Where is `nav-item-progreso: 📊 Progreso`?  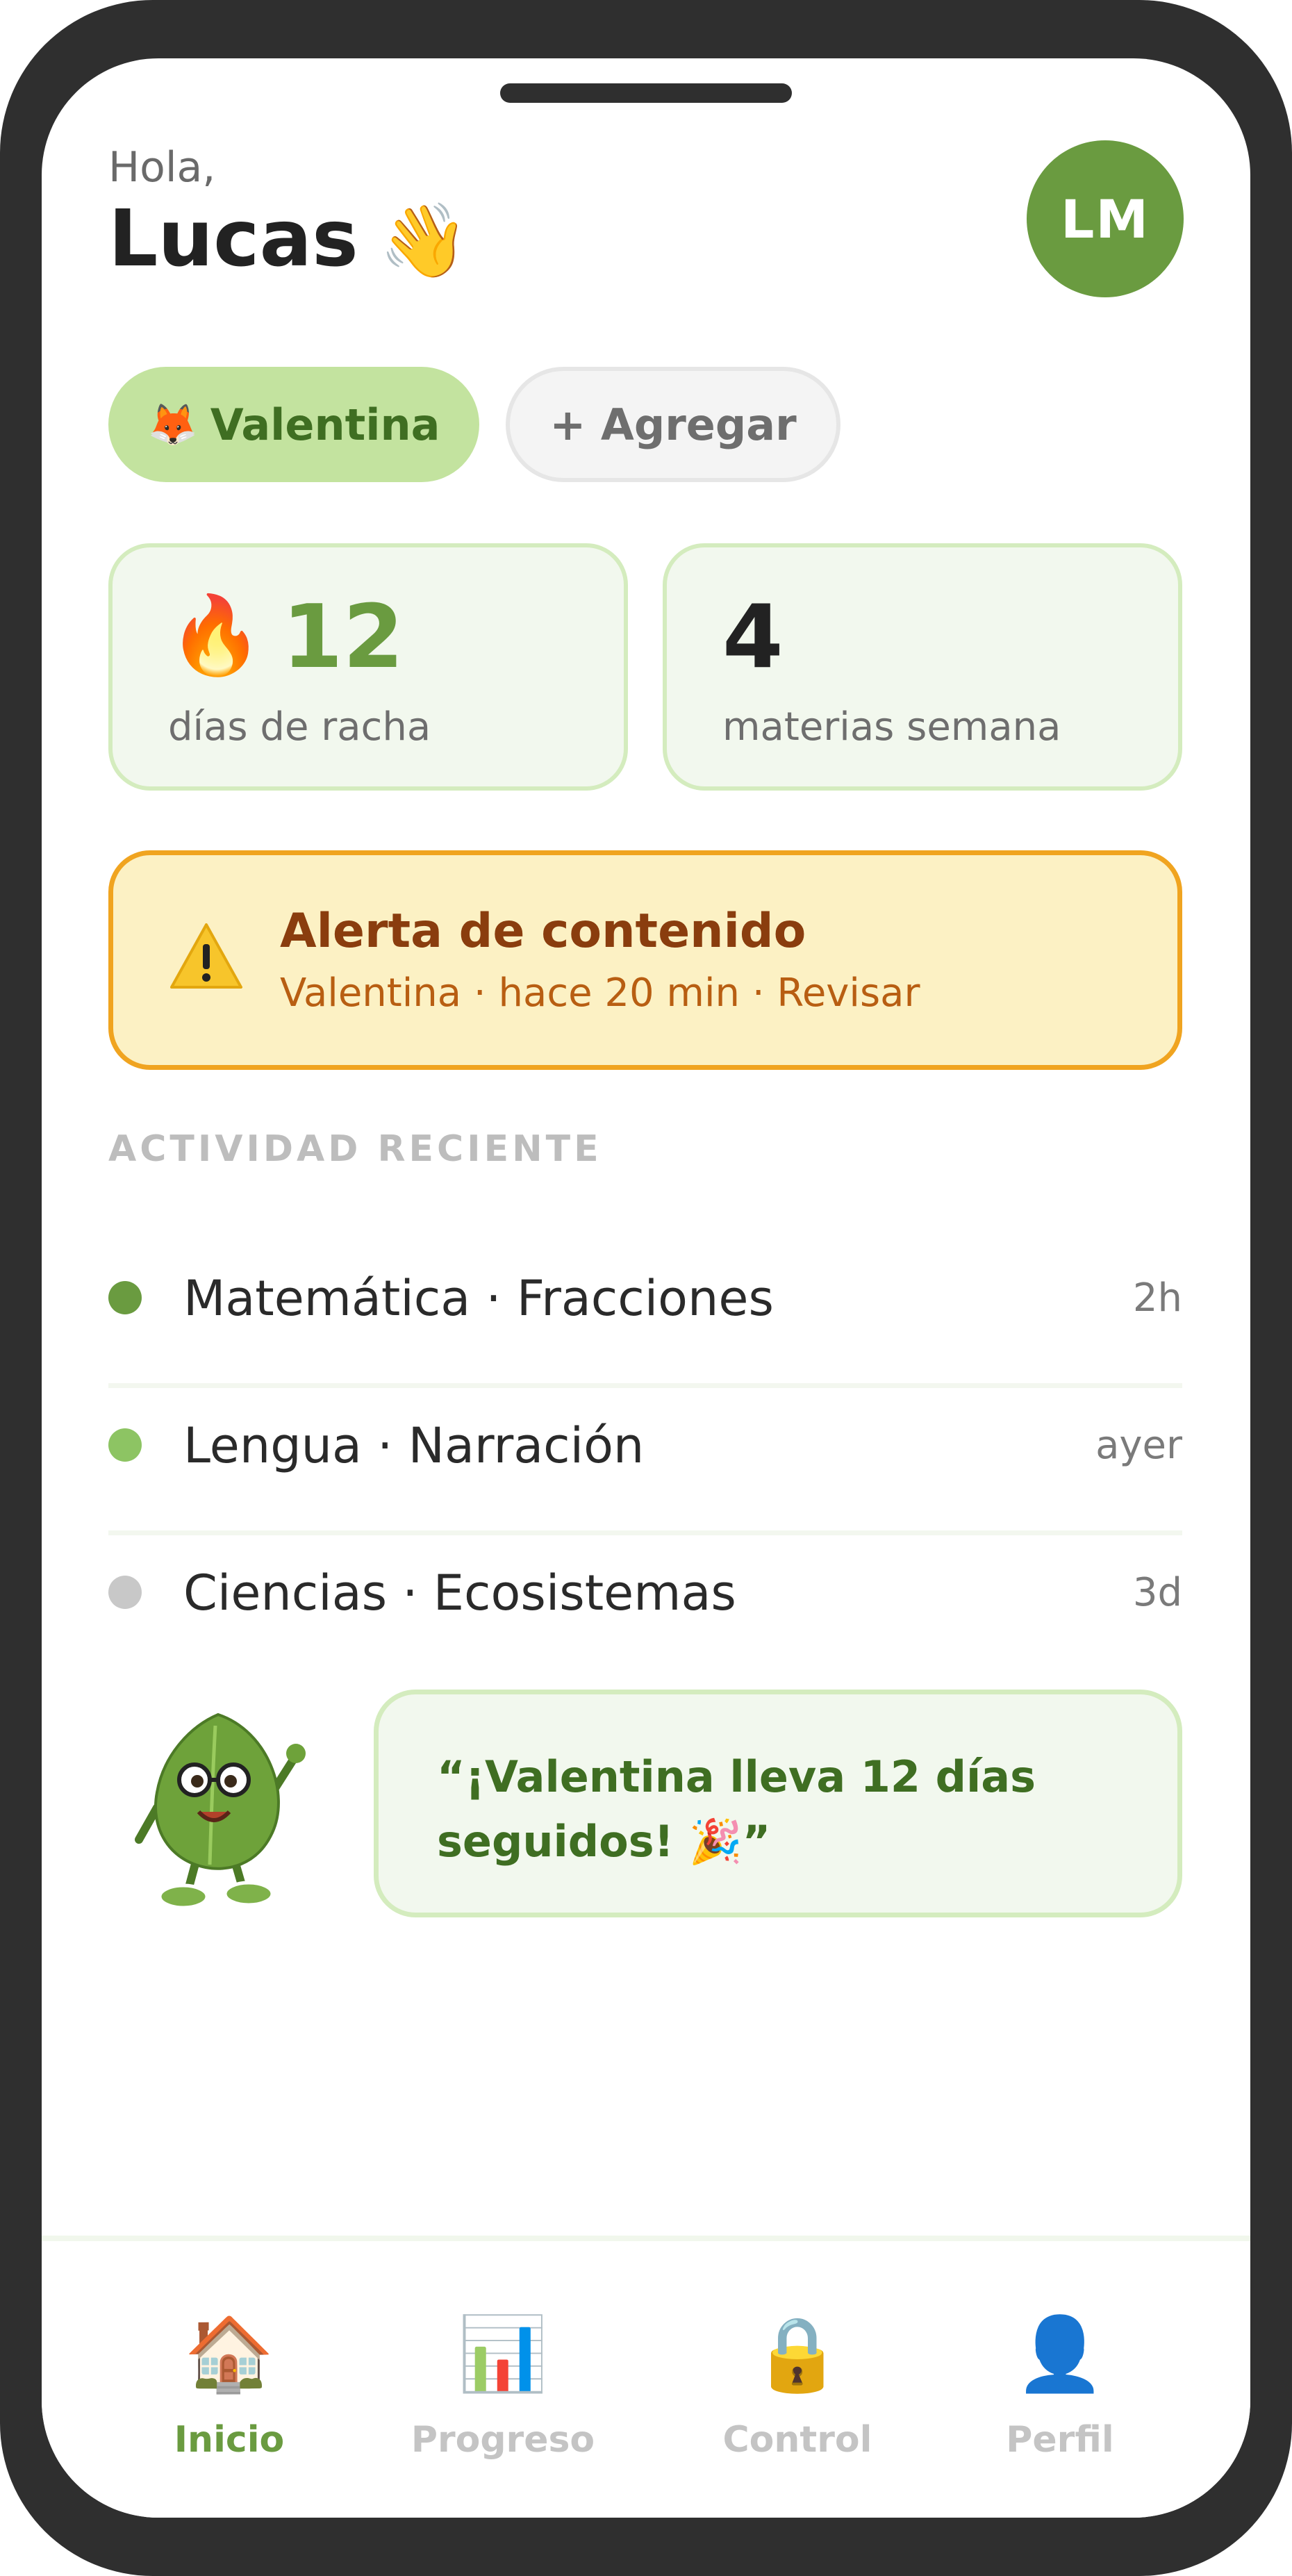 nav-item-progreso: 📊 Progreso is located at coordinates (503, 2373).